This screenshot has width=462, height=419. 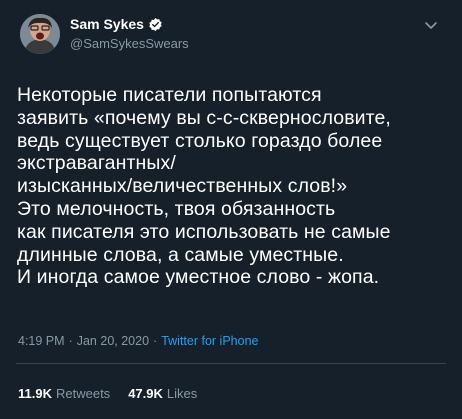 I want to click on likes-stat: 47.9K Likes, so click(x=162, y=393).